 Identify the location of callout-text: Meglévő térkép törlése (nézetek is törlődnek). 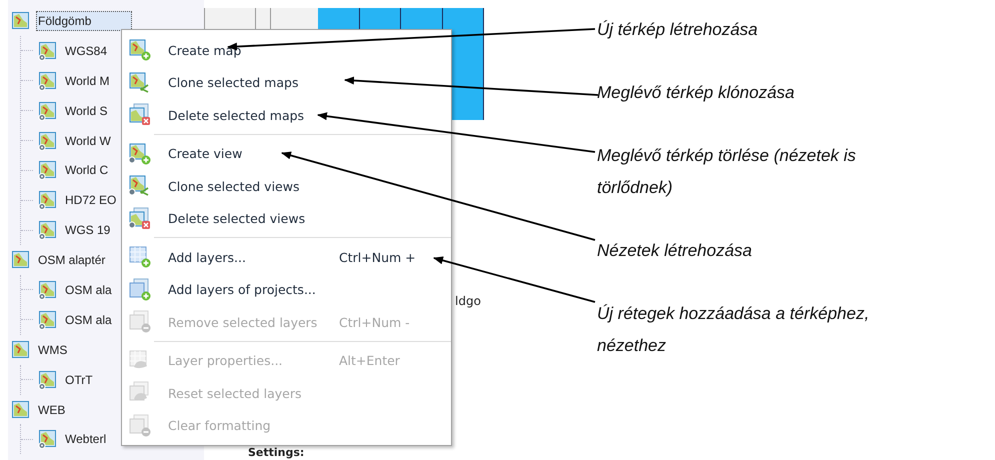
(727, 172).